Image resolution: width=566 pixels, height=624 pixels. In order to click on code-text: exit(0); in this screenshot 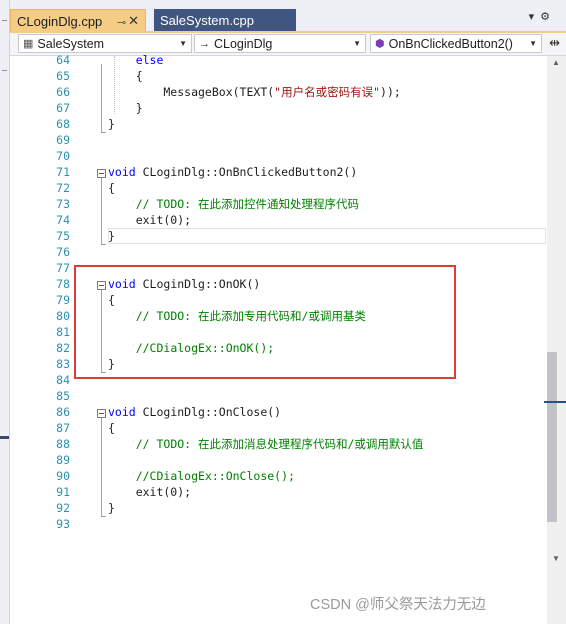, I will do `click(149, 220)`.